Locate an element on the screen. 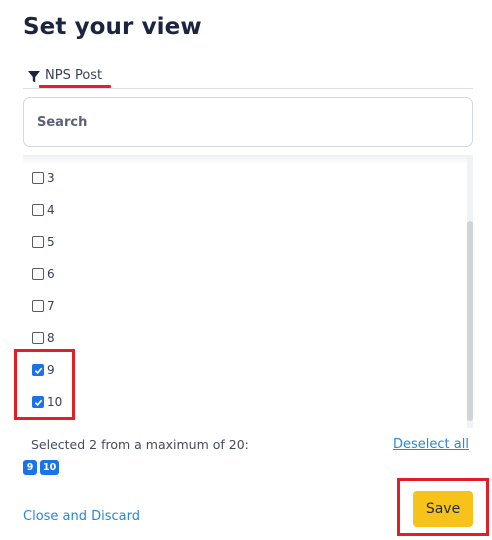 This screenshot has width=492, height=540. option-item: 4 is located at coordinates (43, 210).